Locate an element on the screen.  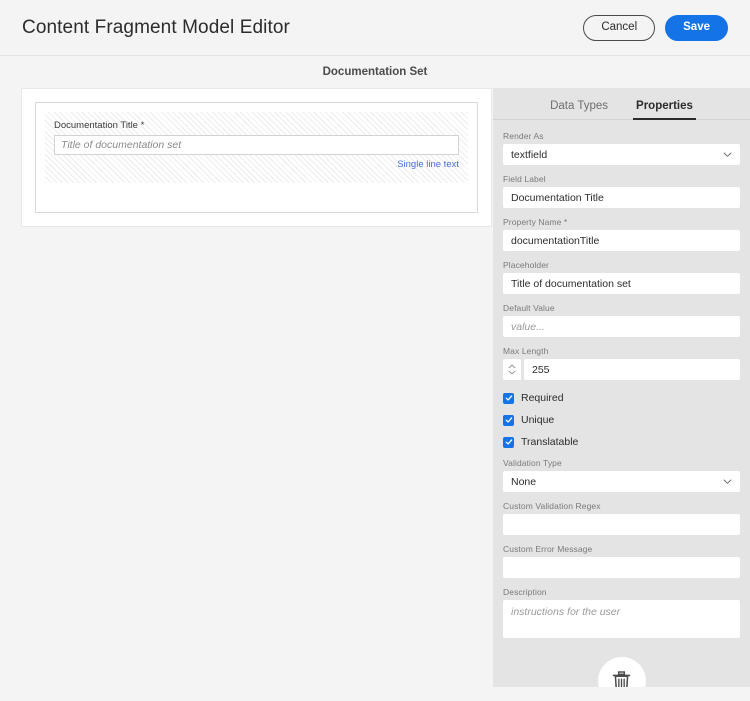
render-as-group: Render As textfield is located at coordinates (621, 148).